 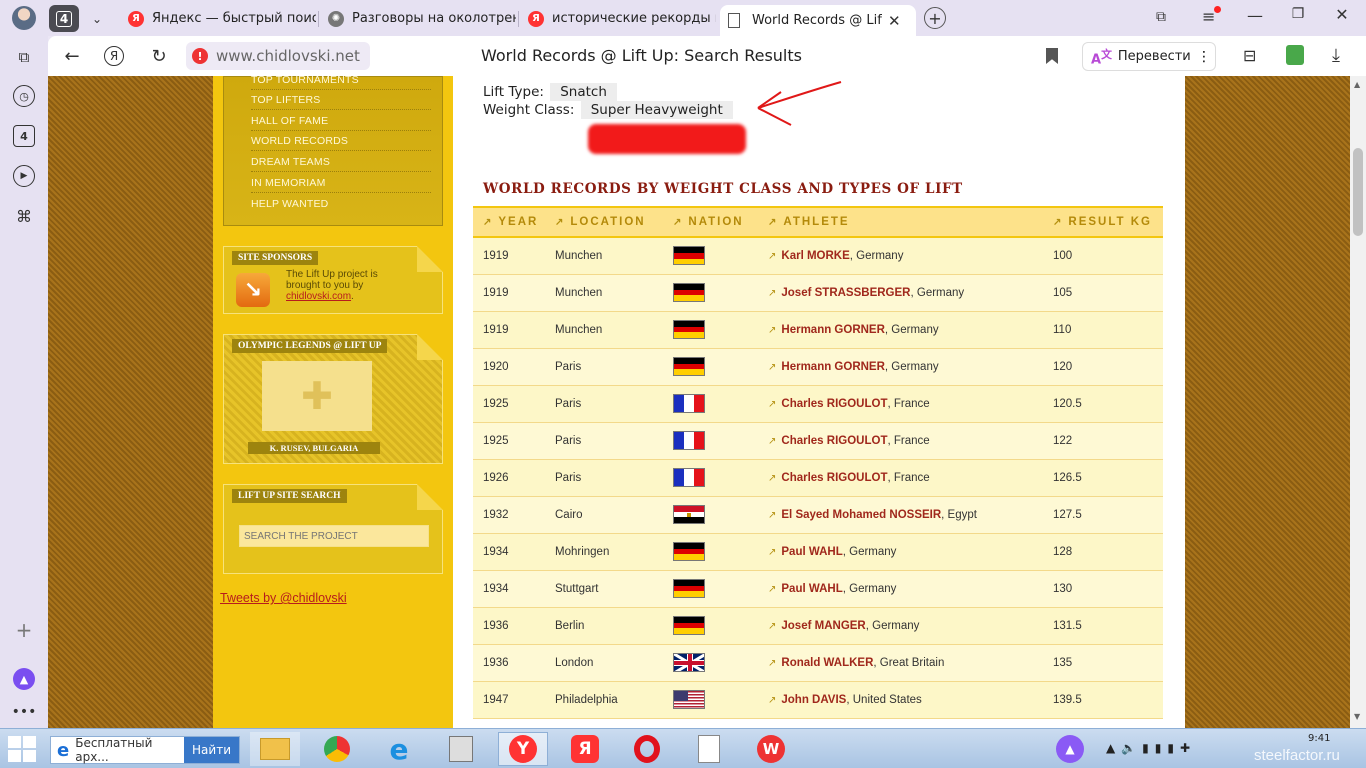 I want to click on legend-photo: ✚, so click(x=317, y=396).